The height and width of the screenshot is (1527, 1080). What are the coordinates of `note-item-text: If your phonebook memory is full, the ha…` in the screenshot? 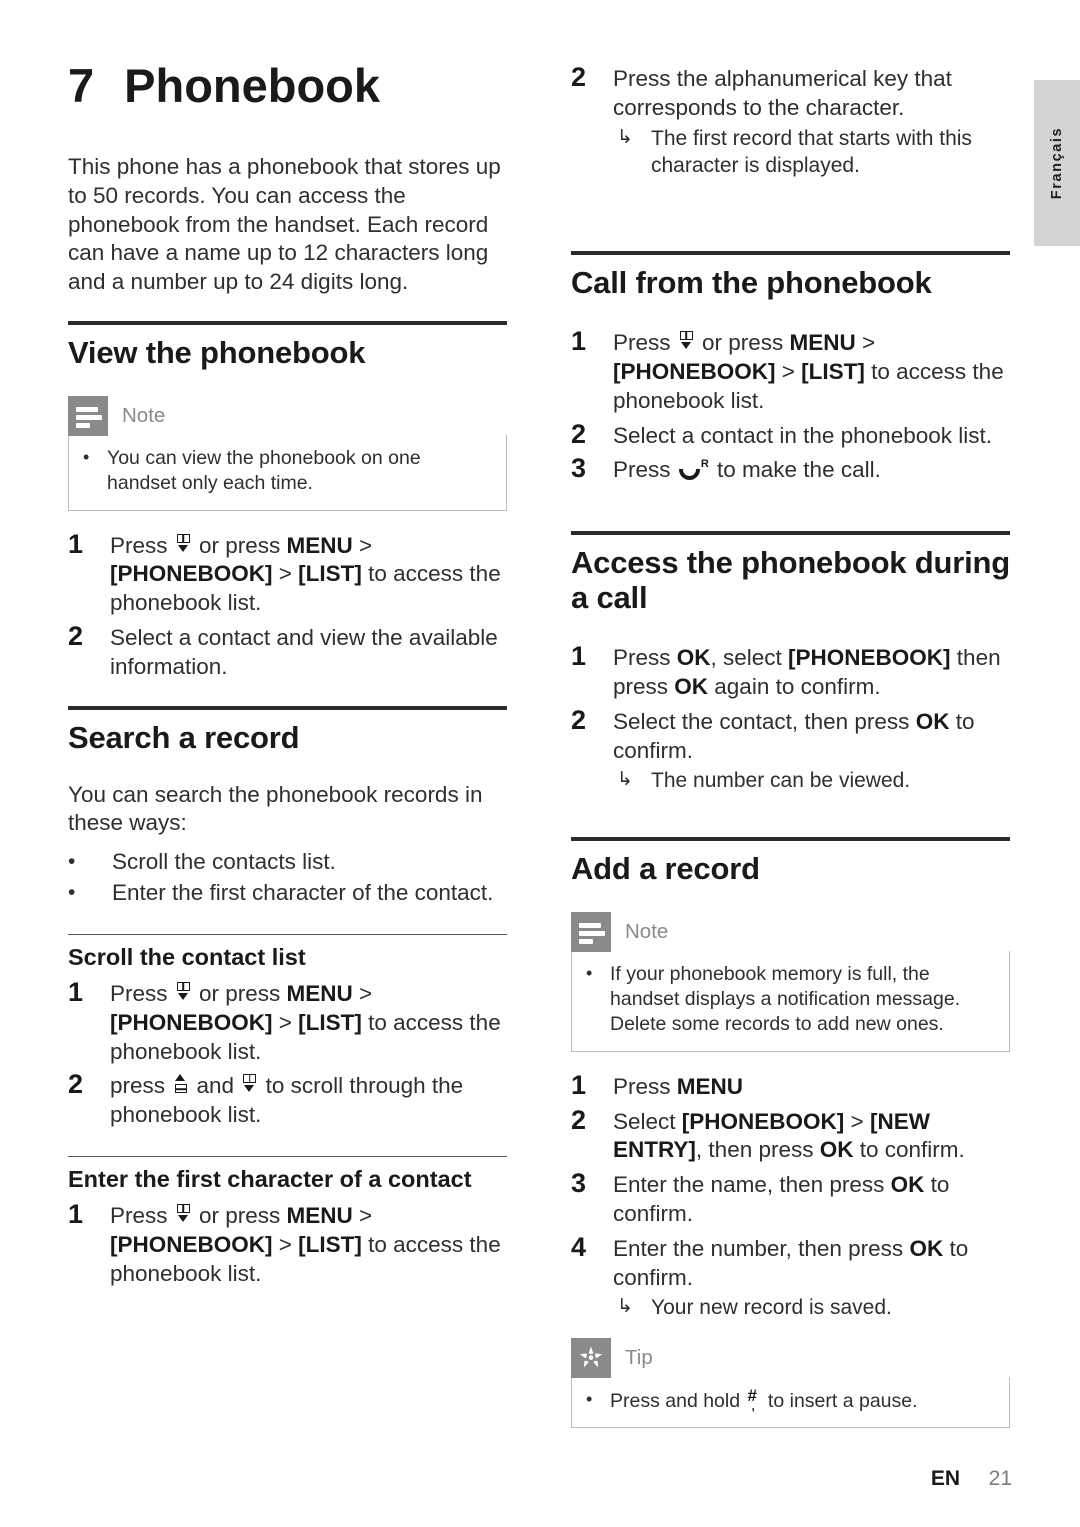 It's located at (785, 999).